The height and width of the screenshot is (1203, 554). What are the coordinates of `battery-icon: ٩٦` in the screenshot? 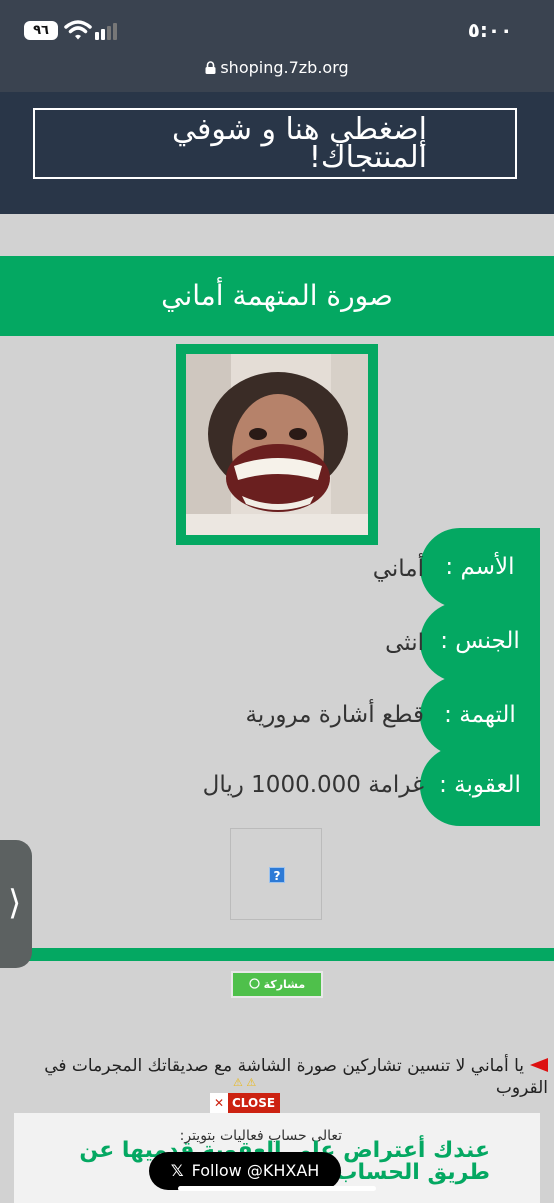 It's located at (41, 30).